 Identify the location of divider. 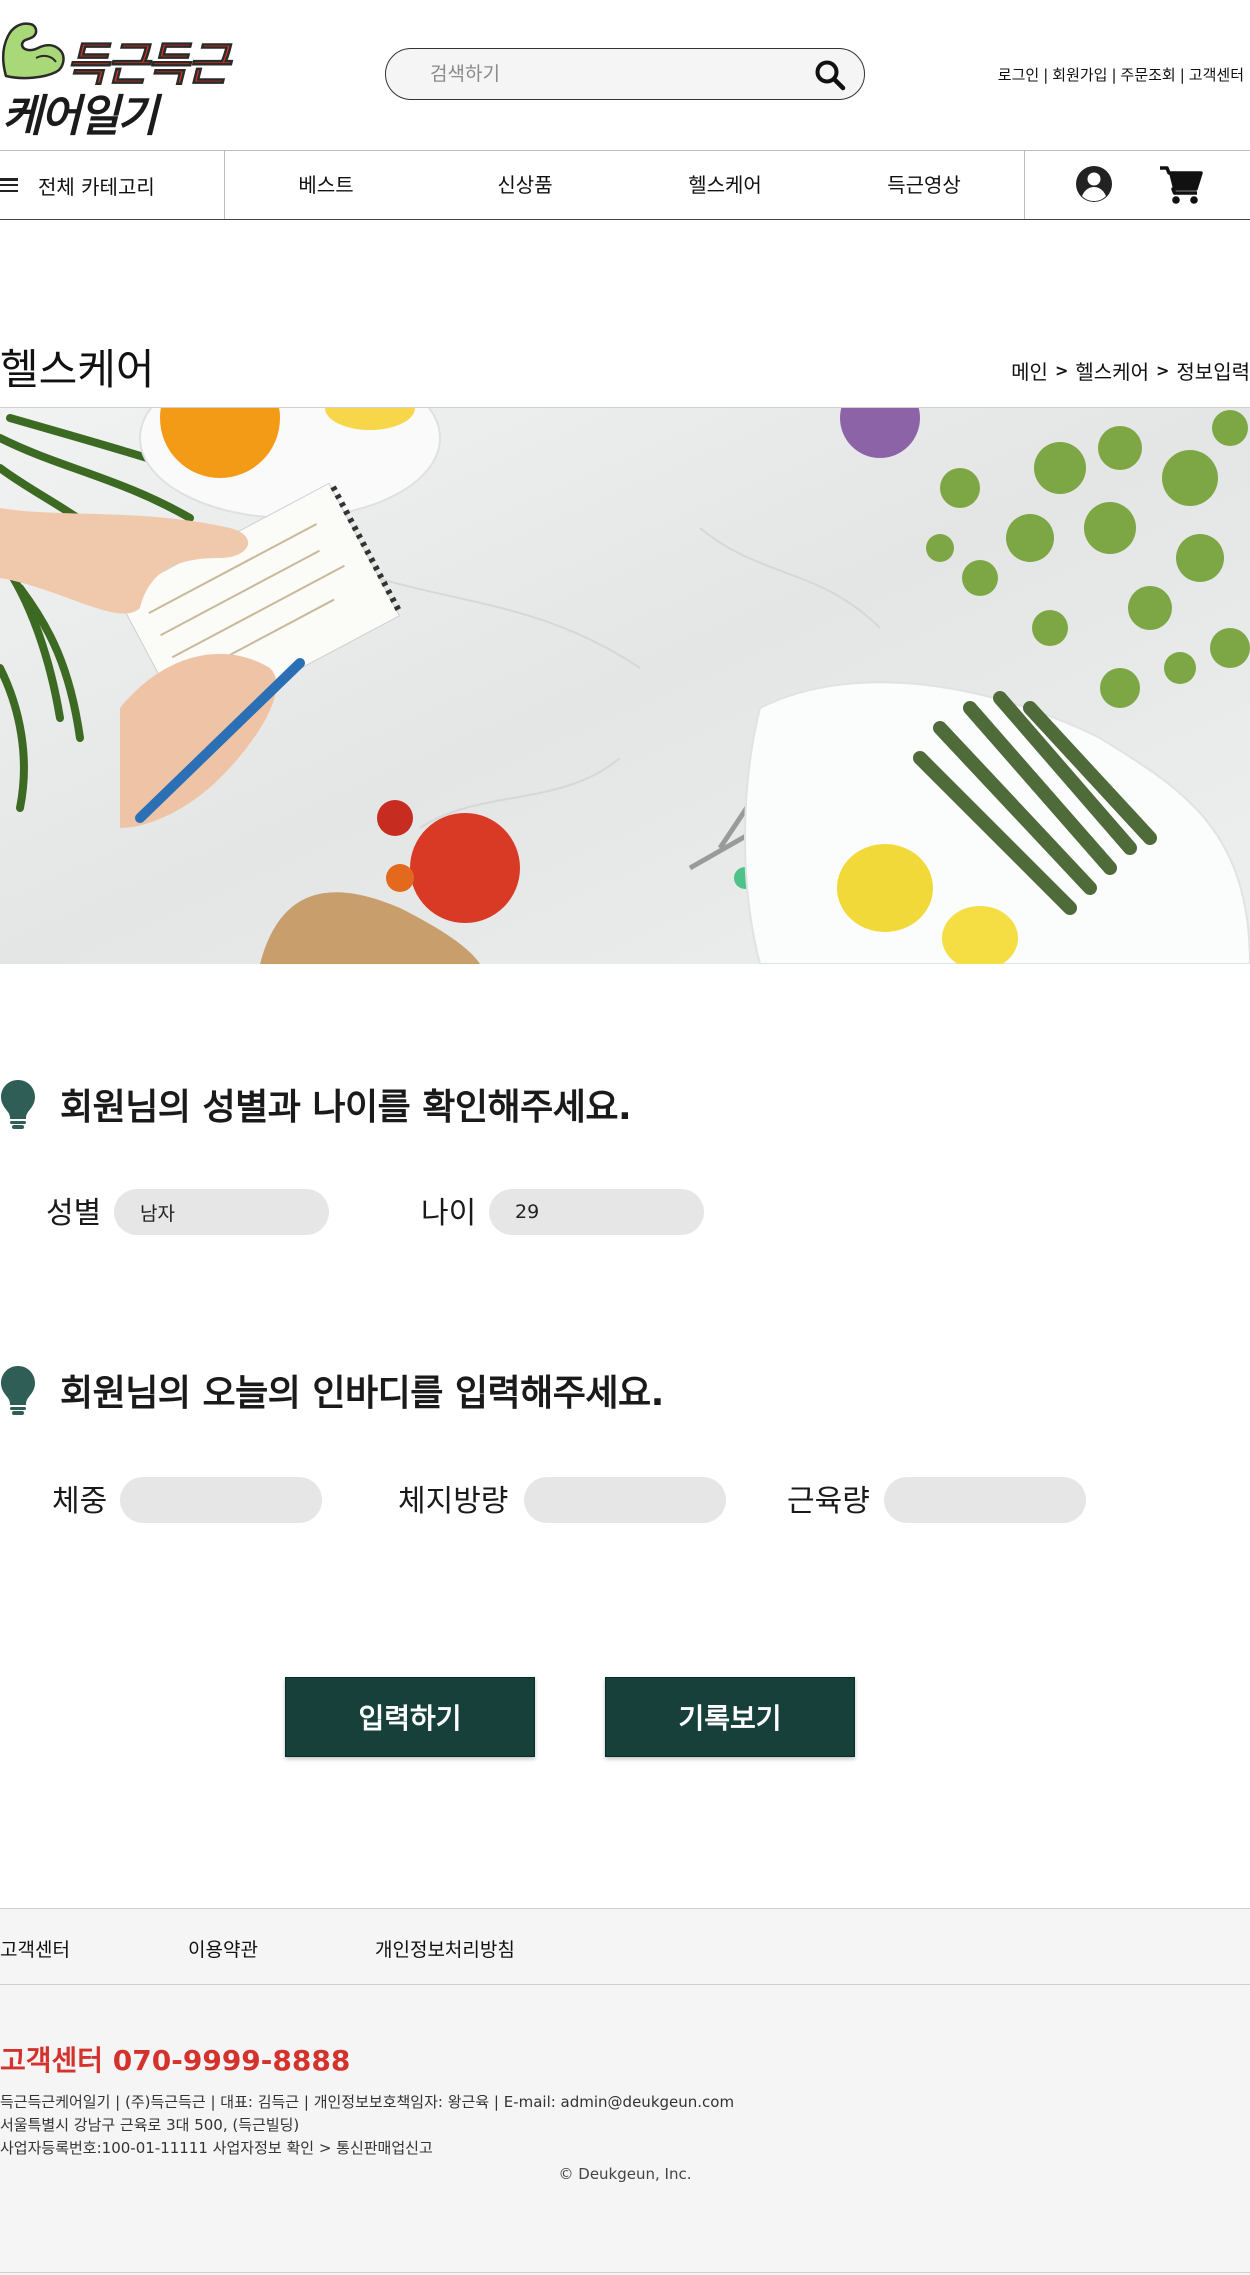
(625, 2272).